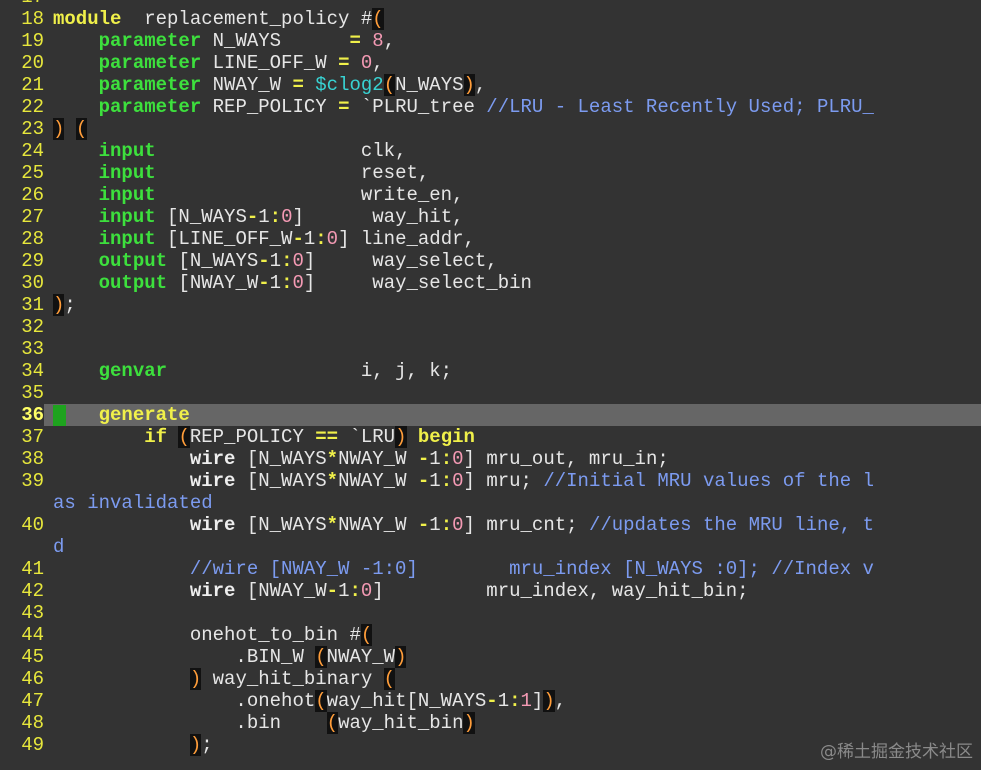  I want to click on line-number: 38, so click(32, 459).